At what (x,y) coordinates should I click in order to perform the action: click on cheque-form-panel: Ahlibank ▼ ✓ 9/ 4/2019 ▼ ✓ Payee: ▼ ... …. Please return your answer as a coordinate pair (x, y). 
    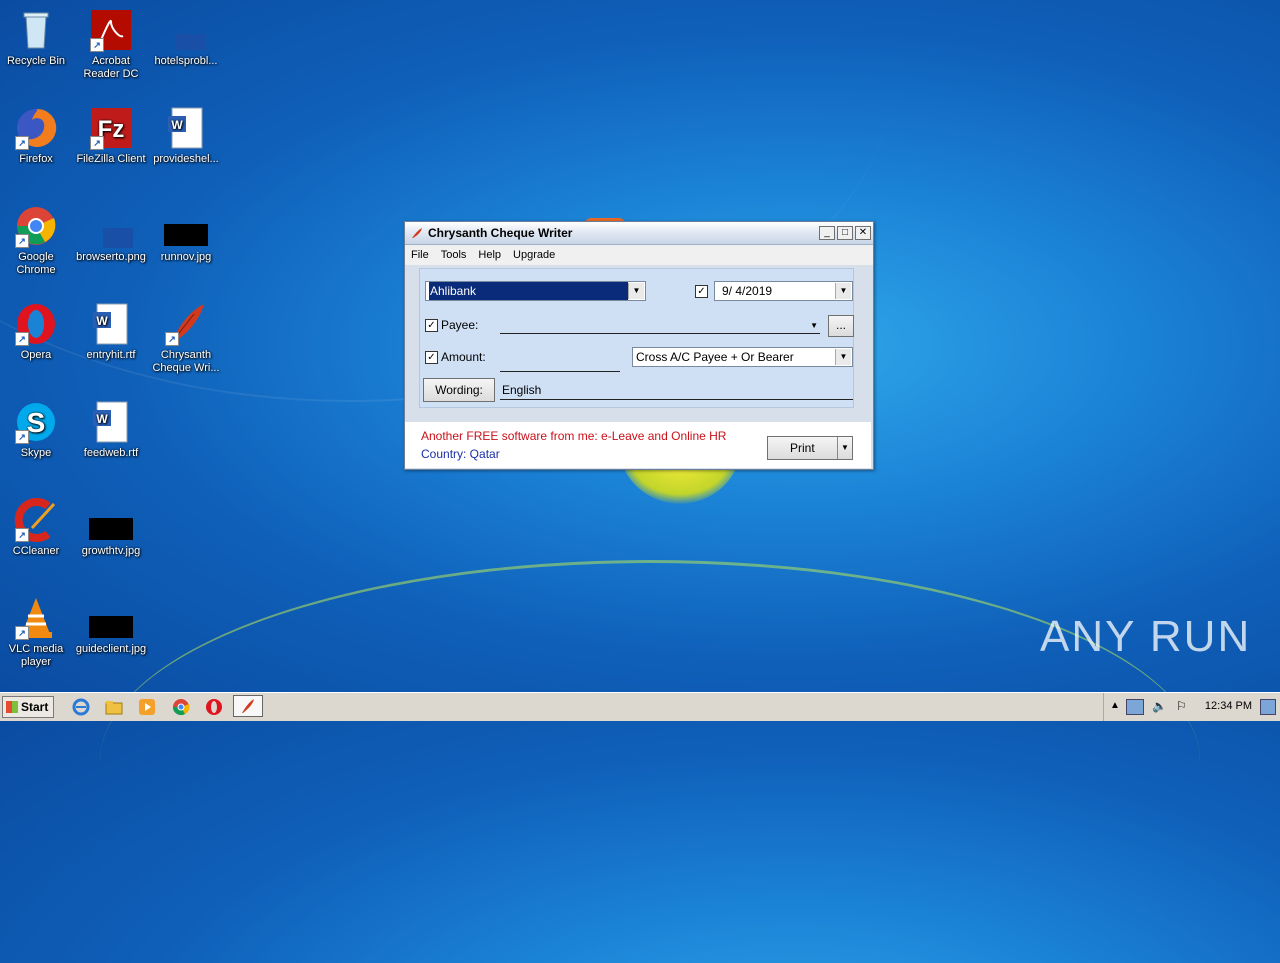
    Looking at the image, I should click on (636, 338).